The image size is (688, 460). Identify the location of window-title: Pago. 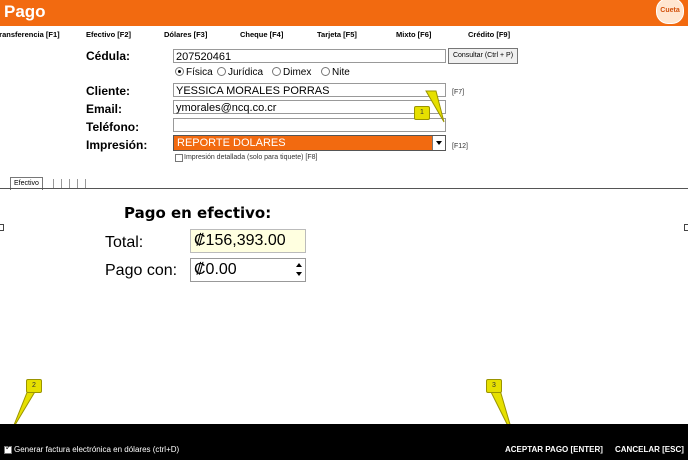
(25, 11).